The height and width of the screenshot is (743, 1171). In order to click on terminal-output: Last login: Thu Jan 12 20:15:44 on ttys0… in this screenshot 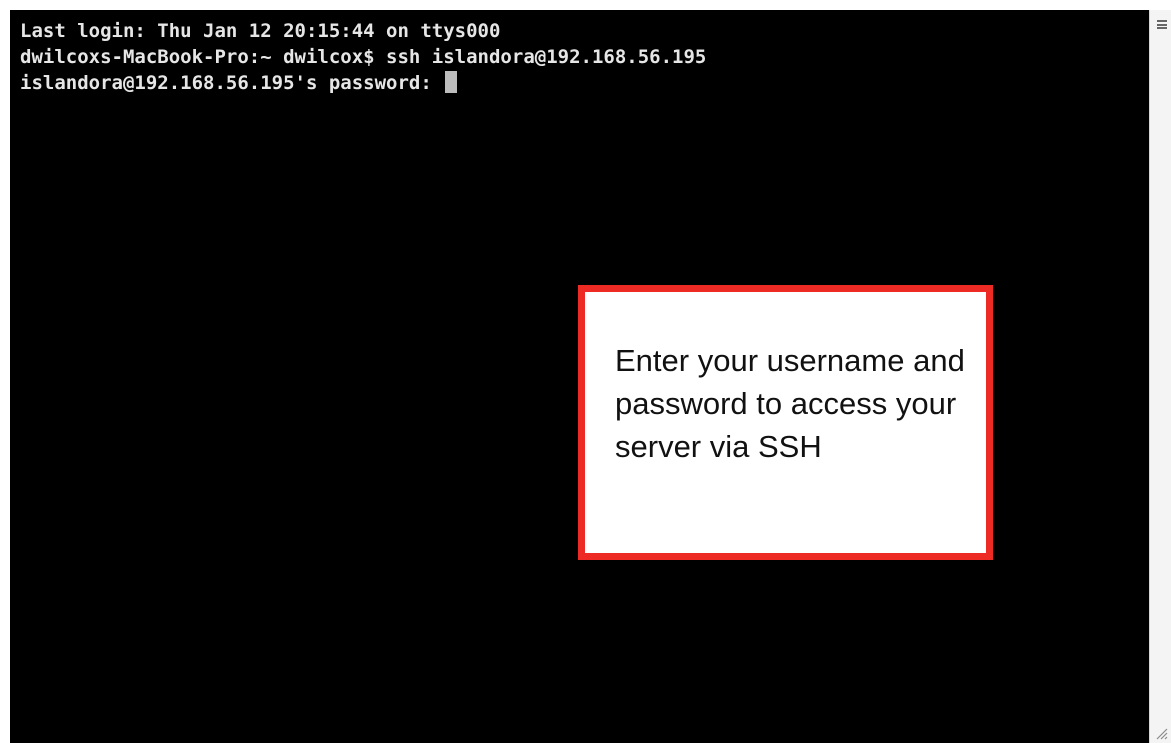, I will do `click(363, 57)`.